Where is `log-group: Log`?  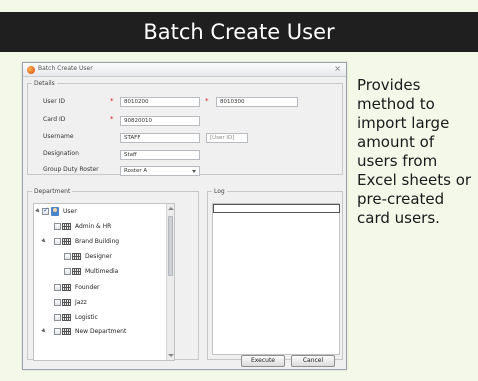
log-group: Log is located at coordinates (275, 274).